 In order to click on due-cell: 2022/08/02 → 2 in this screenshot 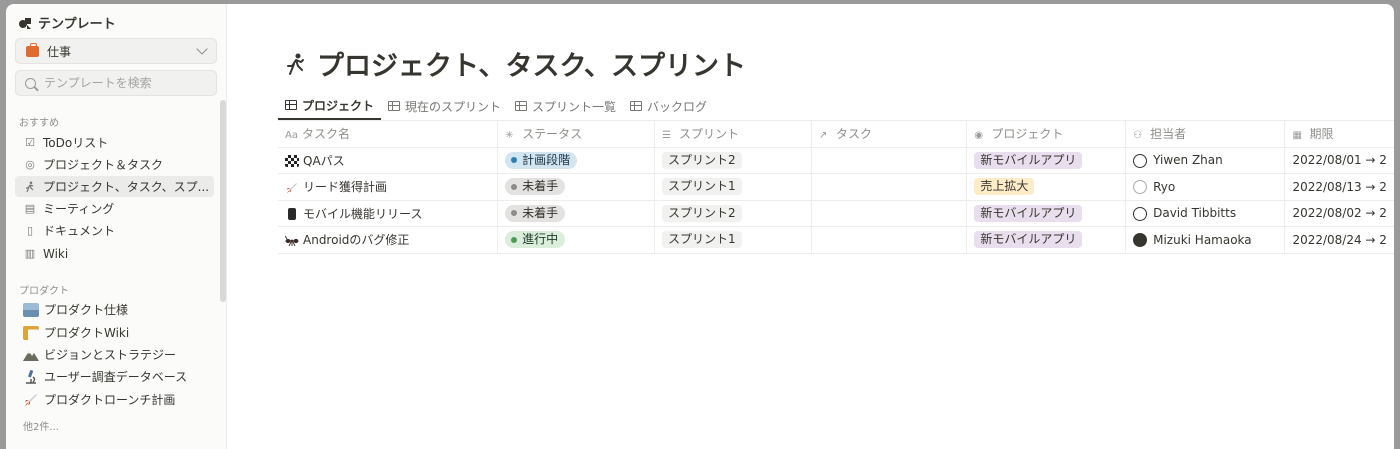, I will do `click(1339, 213)`.